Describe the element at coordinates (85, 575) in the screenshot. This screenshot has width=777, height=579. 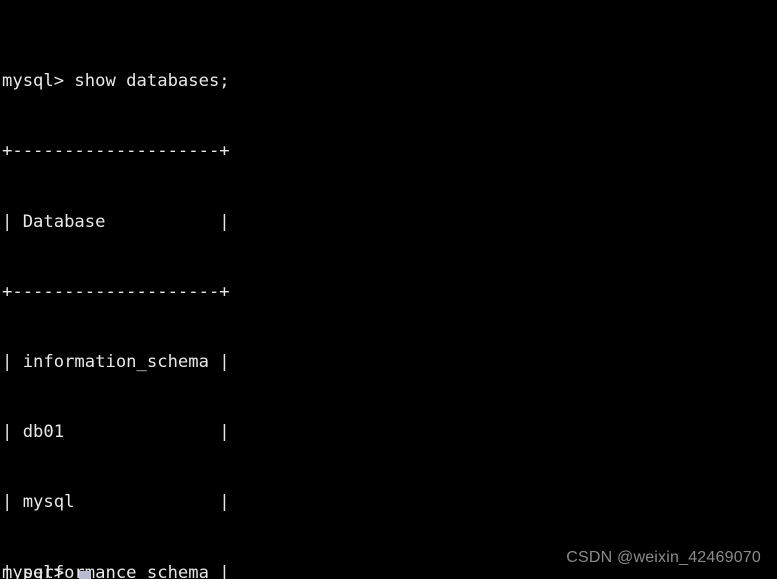
I see `text-cursor` at that location.